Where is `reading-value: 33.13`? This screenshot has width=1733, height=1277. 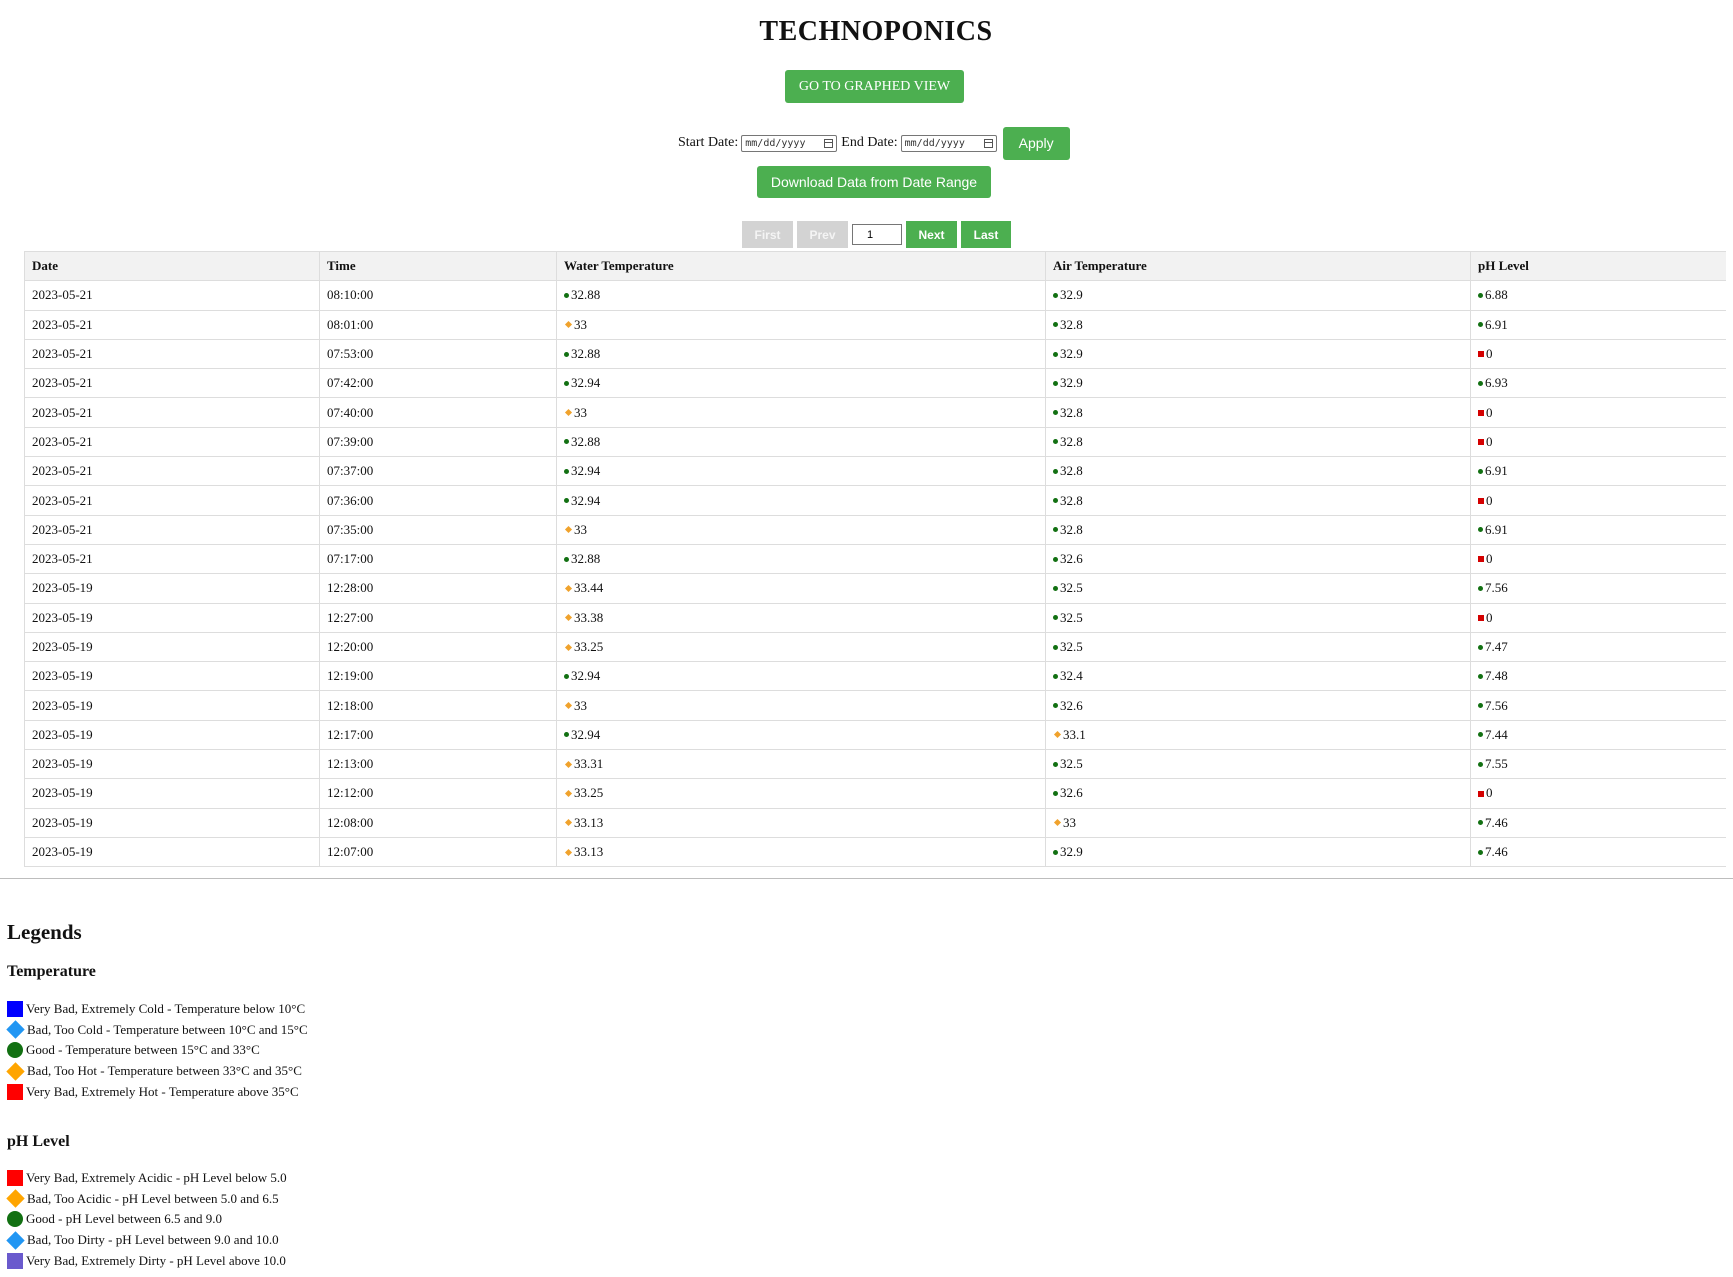
reading-value: 33.13 is located at coordinates (589, 822).